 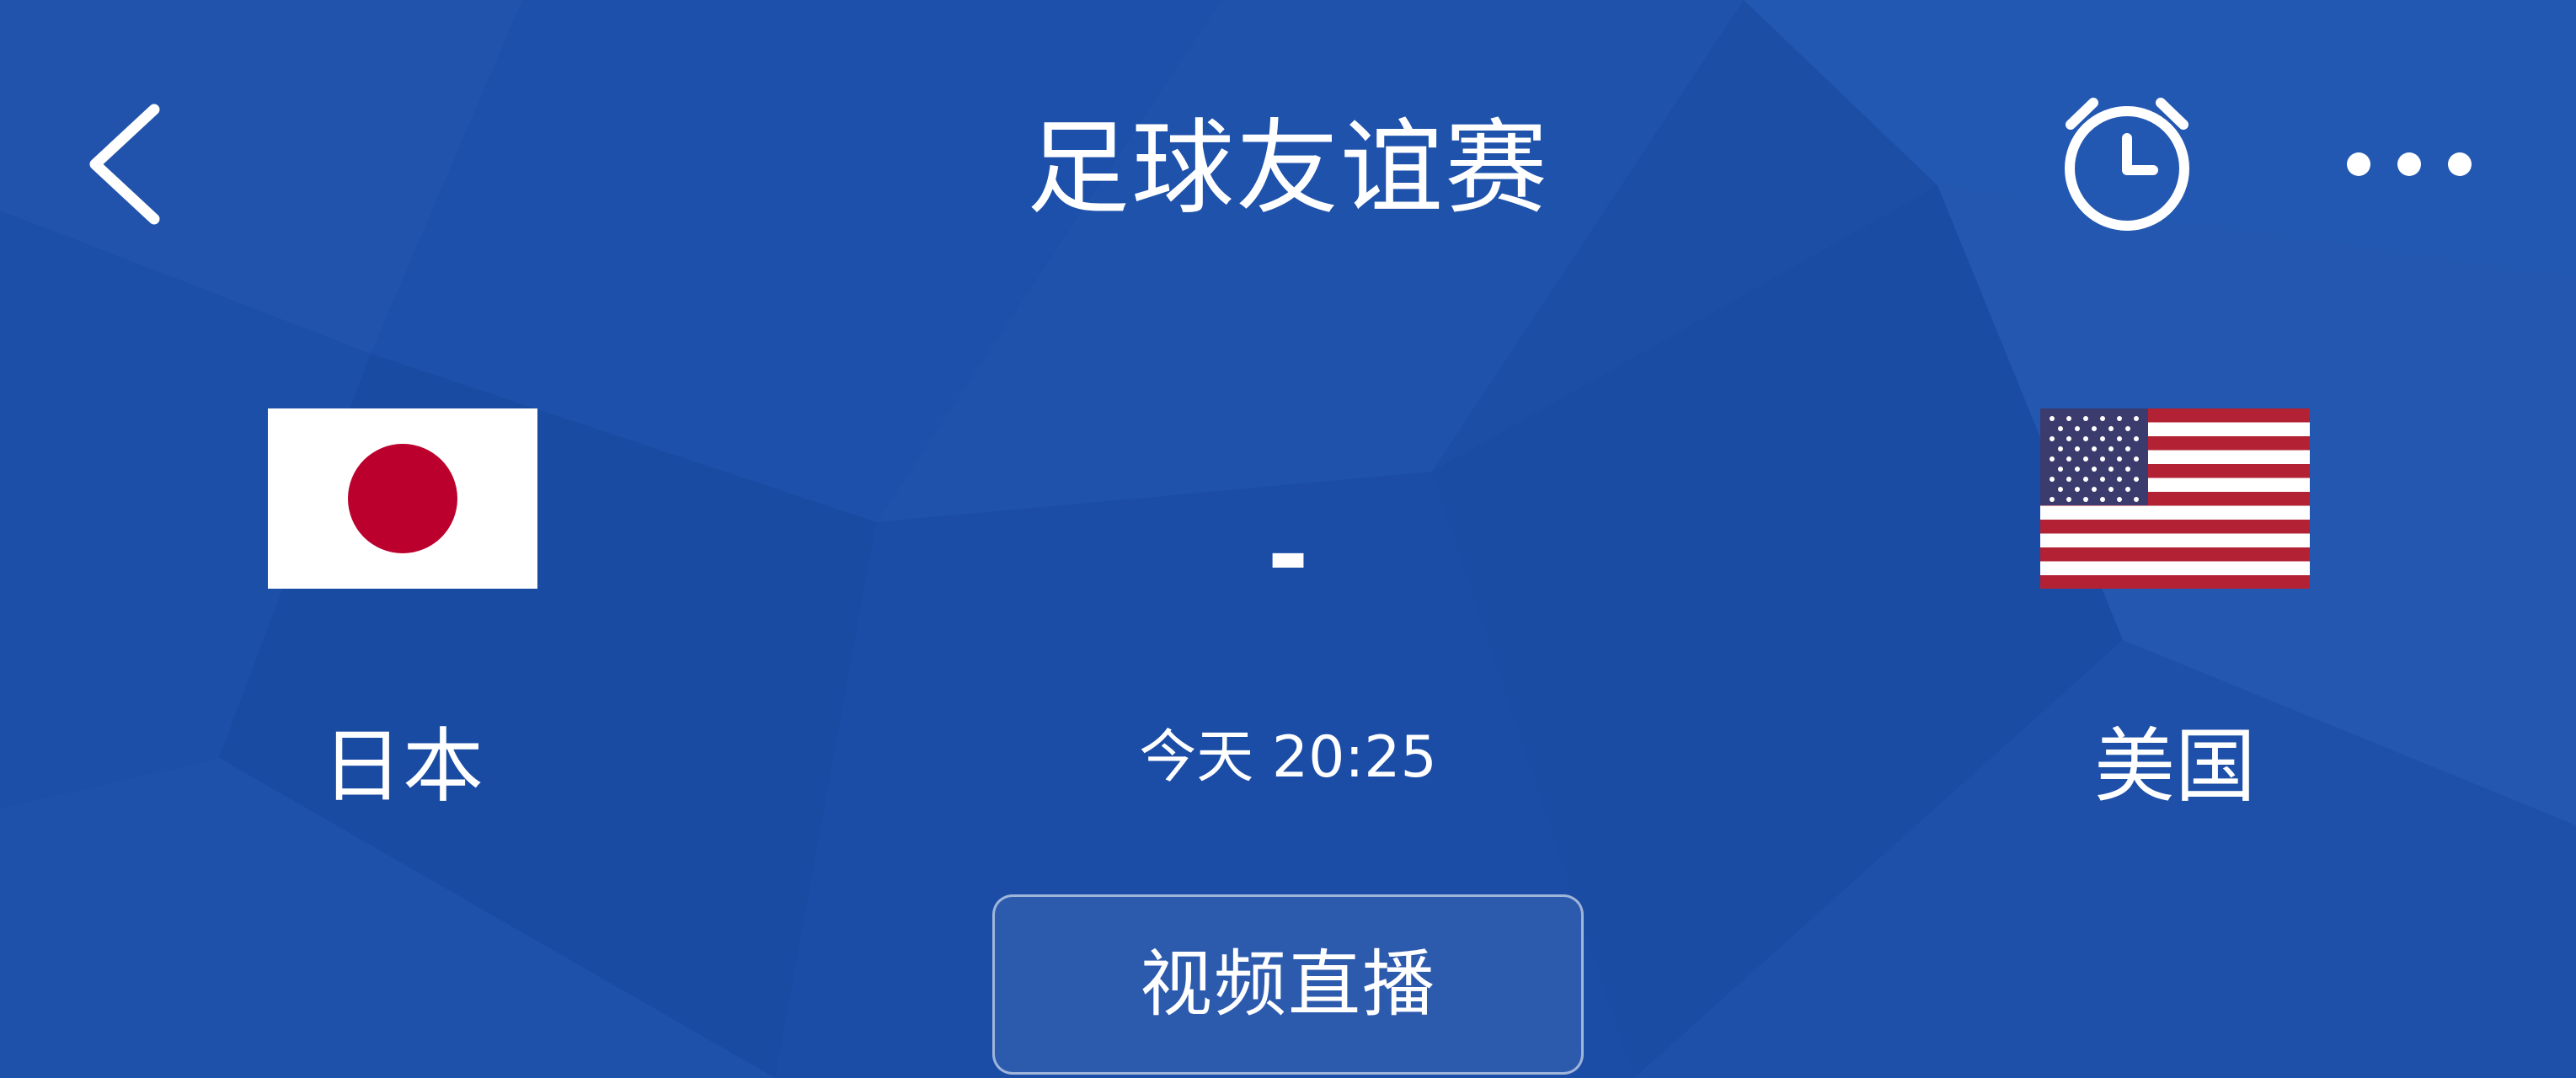 I want to click on video-live-button: 视频直播, so click(x=1288, y=984).